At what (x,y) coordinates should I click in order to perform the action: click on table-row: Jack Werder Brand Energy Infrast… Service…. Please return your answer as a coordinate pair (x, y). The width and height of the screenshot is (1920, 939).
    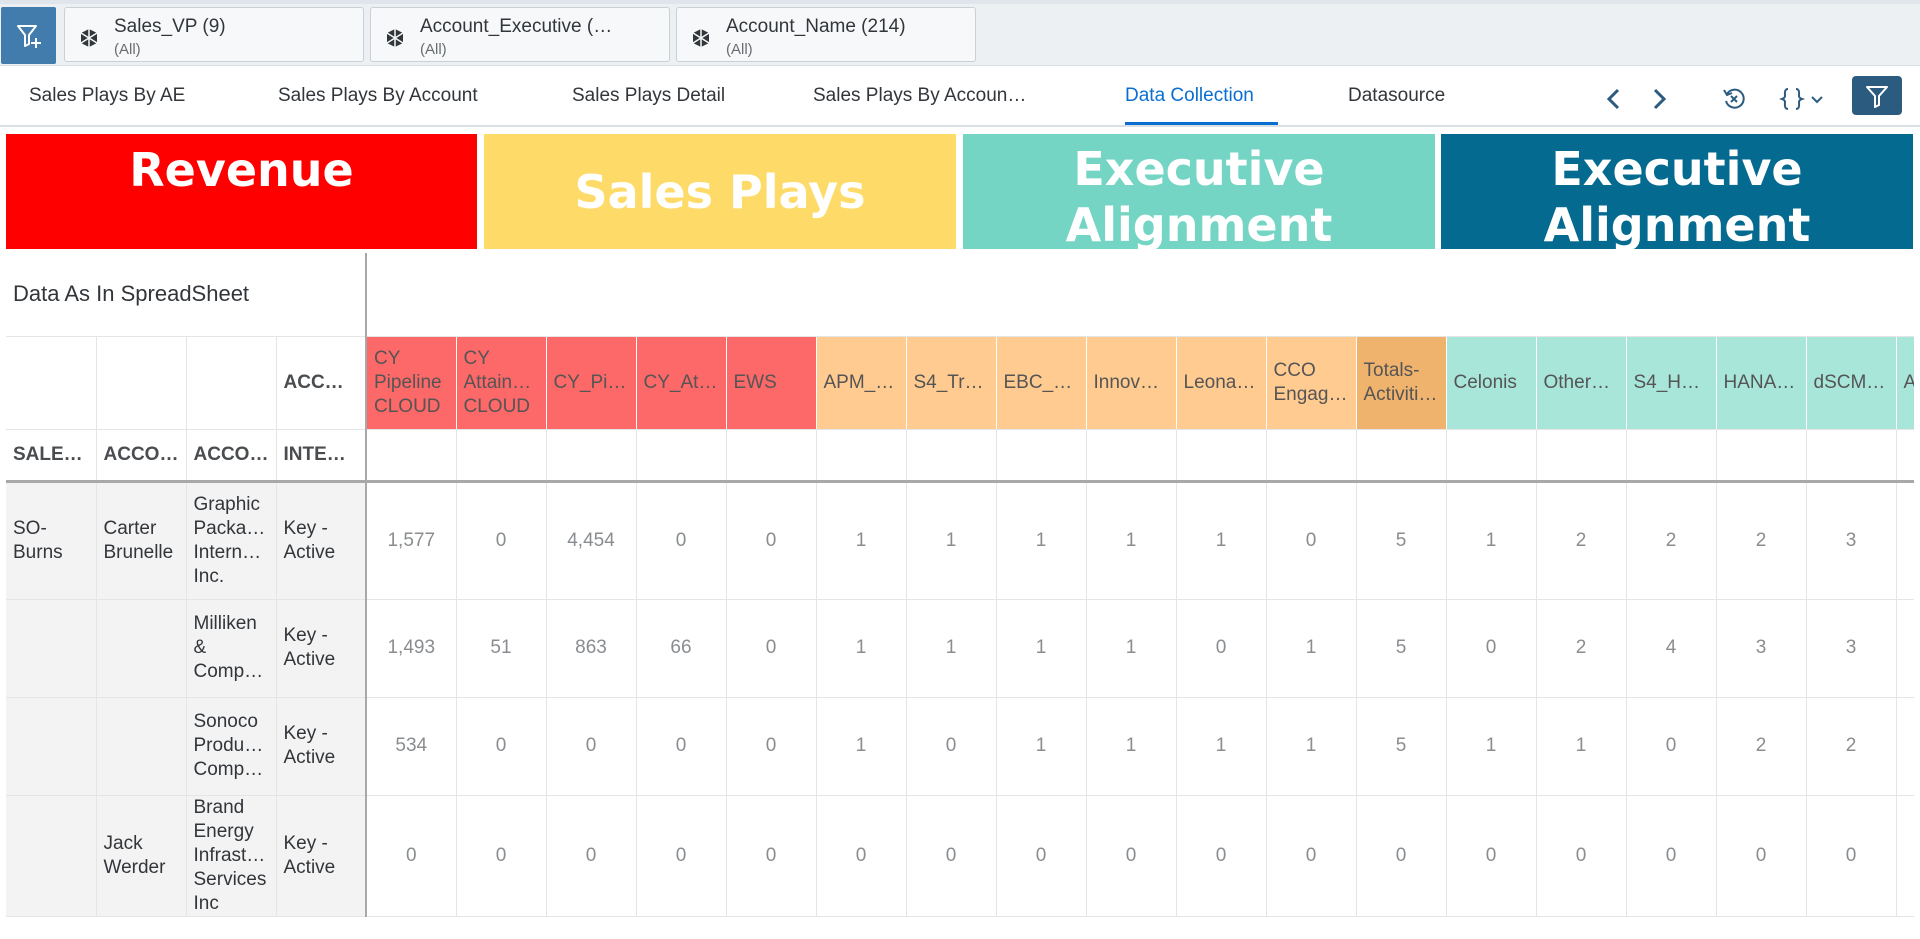
    Looking at the image, I should click on (960, 856).